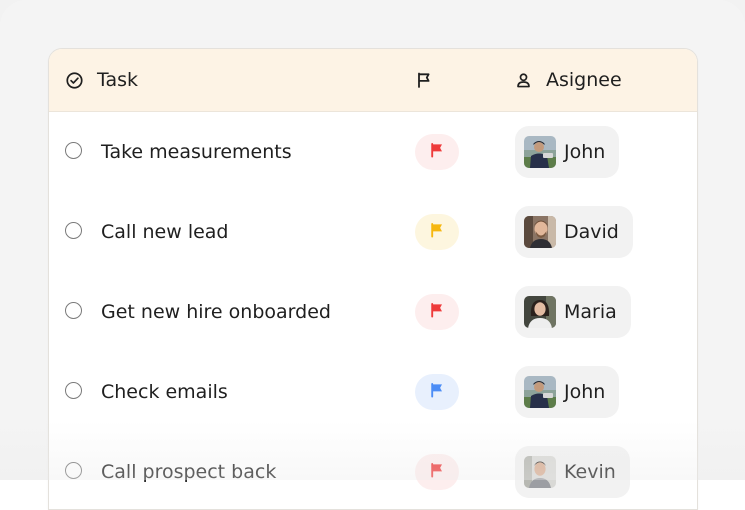  Describe the element at coordinates (373, 232) in the screenshot. I see `table-row: Call new lead David` at that location.